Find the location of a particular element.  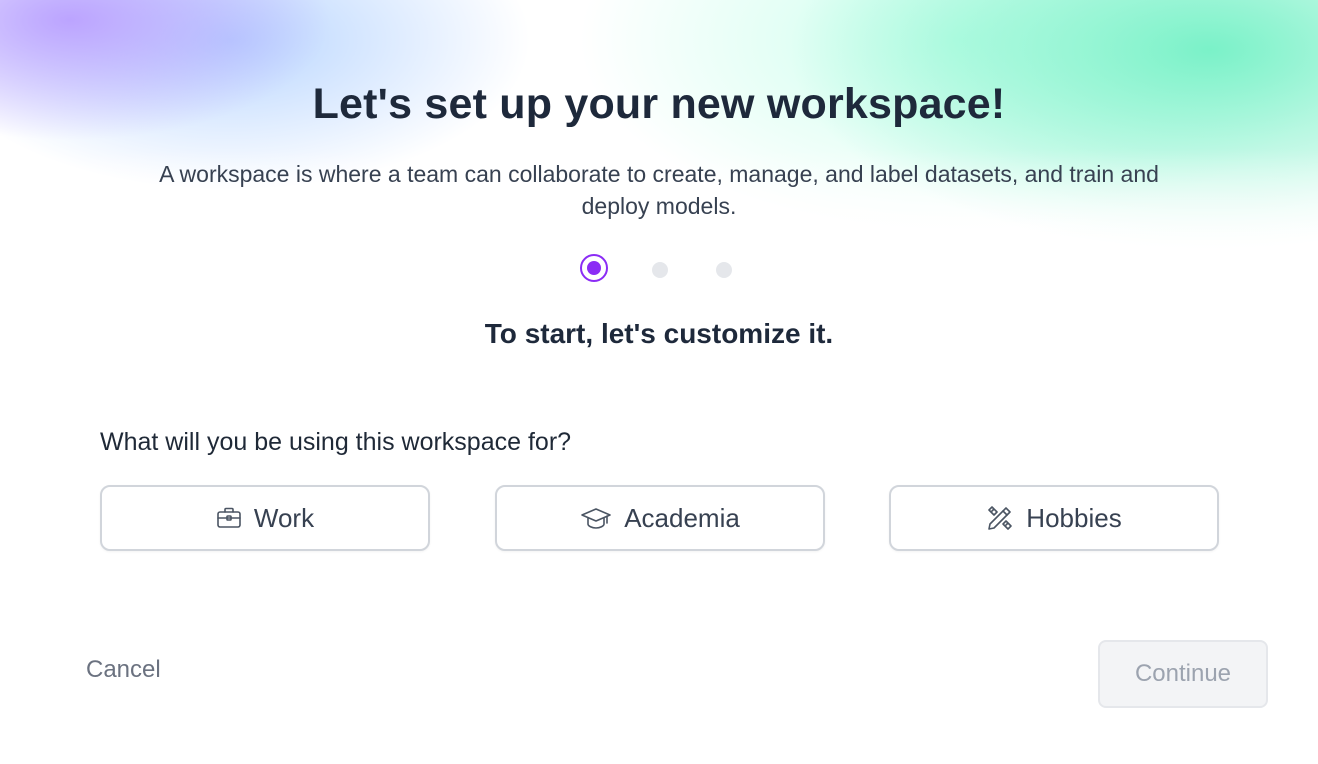

step-1-active-indicator is located at coordinates (594, 268).